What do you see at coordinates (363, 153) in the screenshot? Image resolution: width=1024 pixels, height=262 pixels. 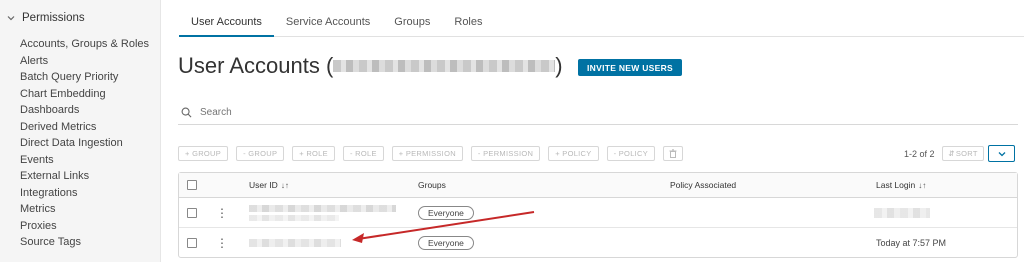 I see `remove-role-button: - ROLE` at bounding box center [363, 153].